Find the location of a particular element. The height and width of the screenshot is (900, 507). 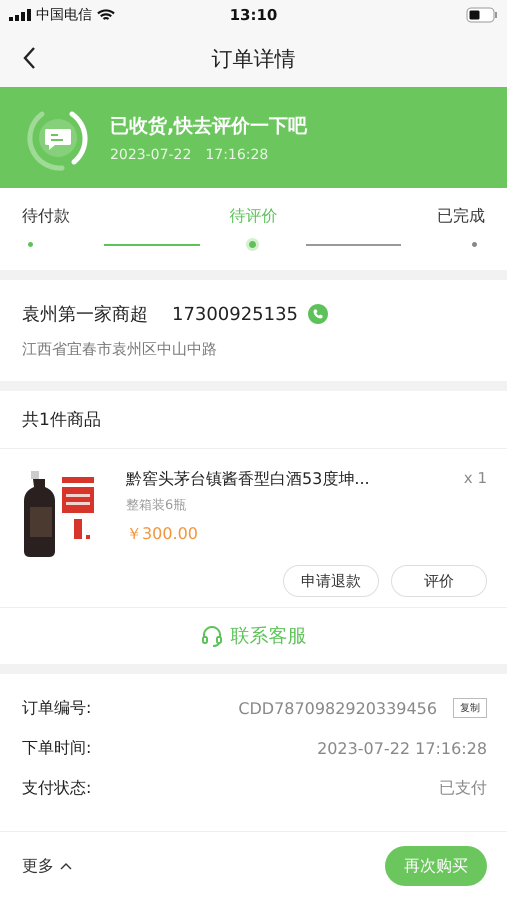

quantity: x 1 is located at coordinates (475, 479).